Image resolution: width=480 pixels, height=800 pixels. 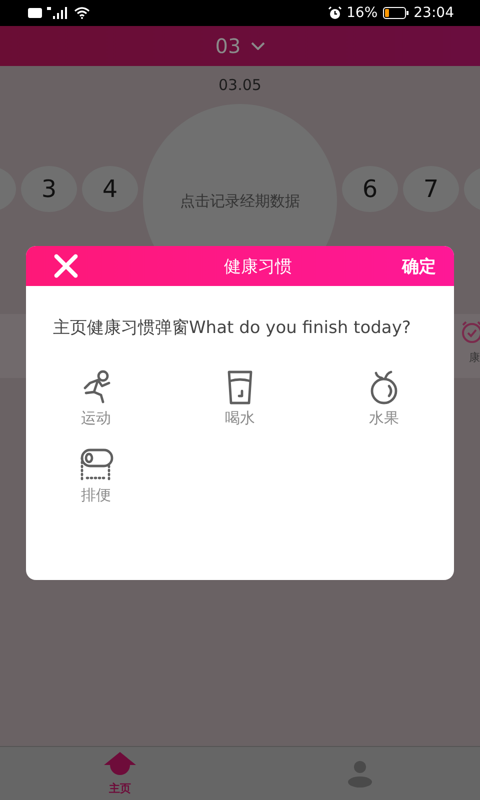 What do you see at coordinates (240, 85) in the screenshot?
I see `date-label: 03.05` at bounding box center [240, 85].